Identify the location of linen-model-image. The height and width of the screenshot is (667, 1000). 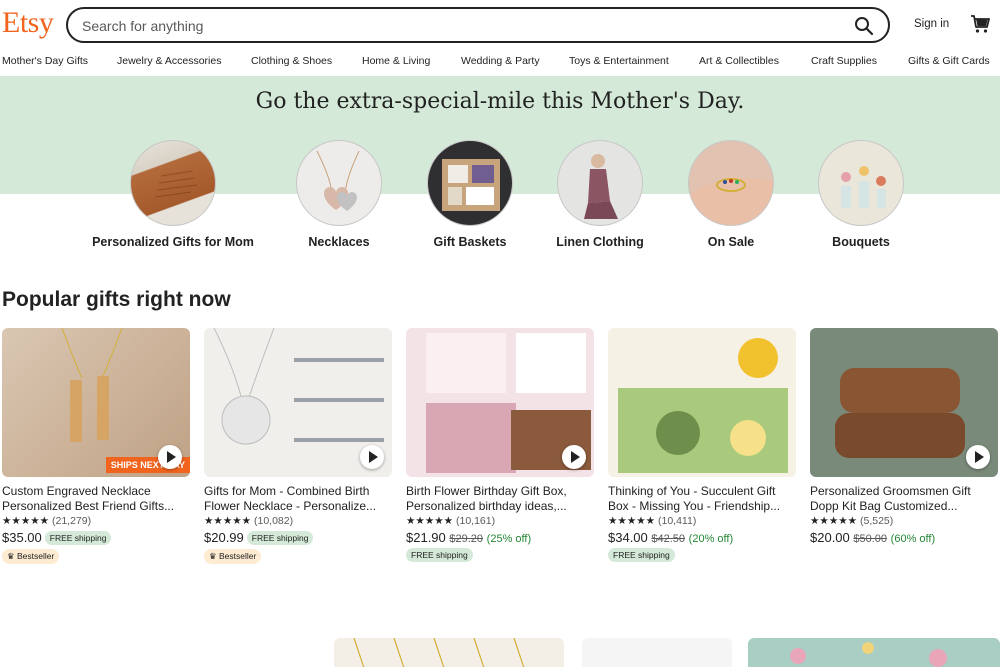
(601, 186).